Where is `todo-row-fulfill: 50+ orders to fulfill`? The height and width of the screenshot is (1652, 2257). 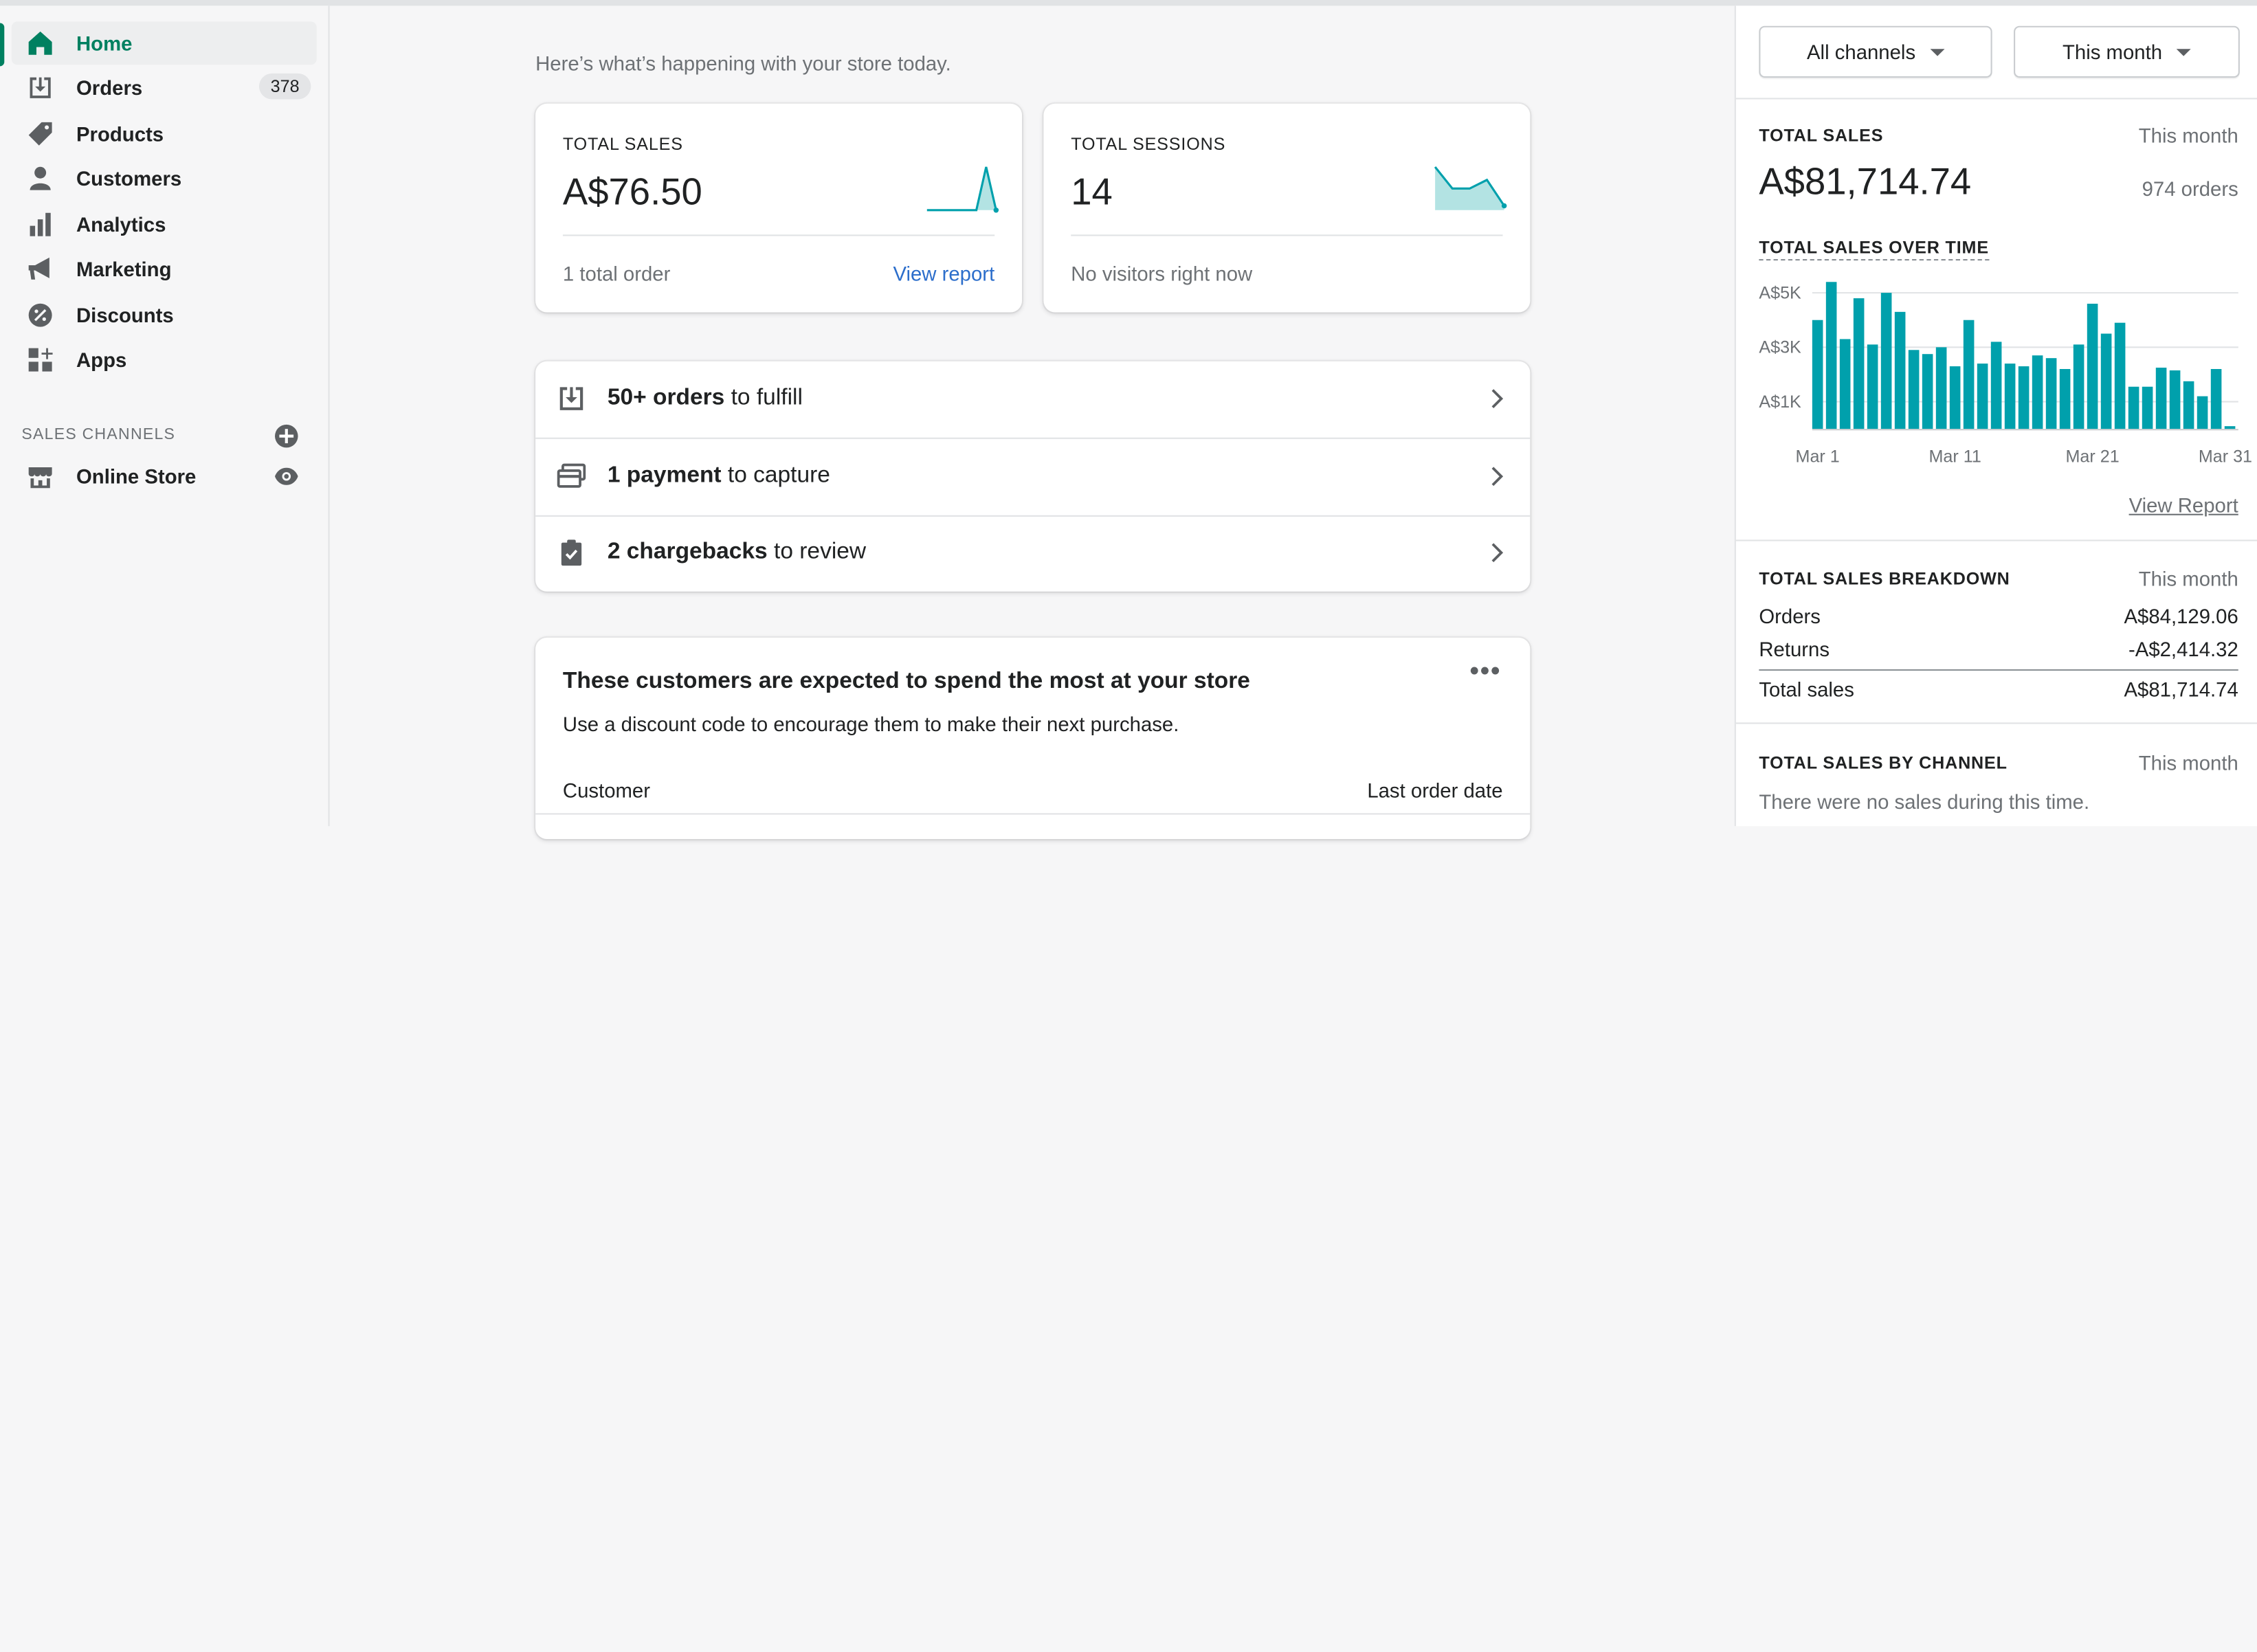
todo-row-fulfill: 50+ orders to fulfill is located at coordinates (1033, 400).